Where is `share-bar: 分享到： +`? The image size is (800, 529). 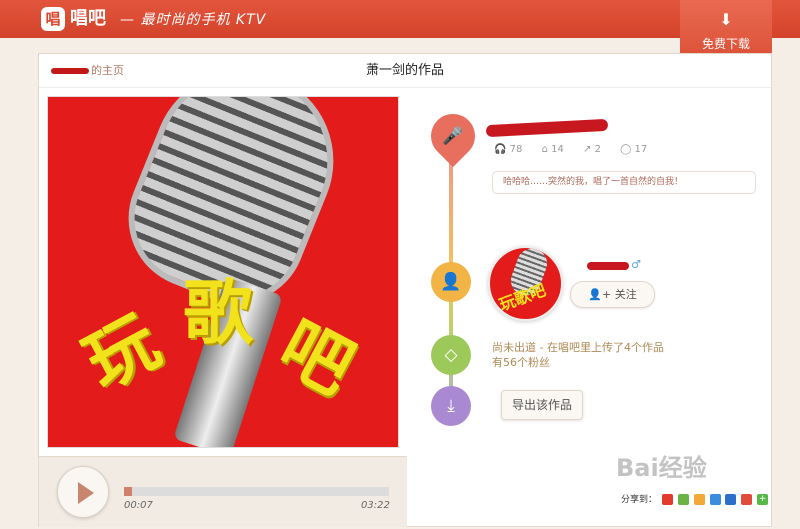
share-bar: 分享到： + is located at coordinates (695, 500).